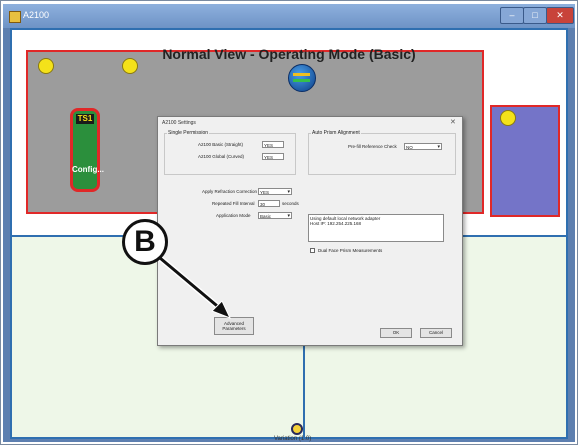 This screenshot has height=445, width=578. I want to click on callout-arrow, so click(194, 287).